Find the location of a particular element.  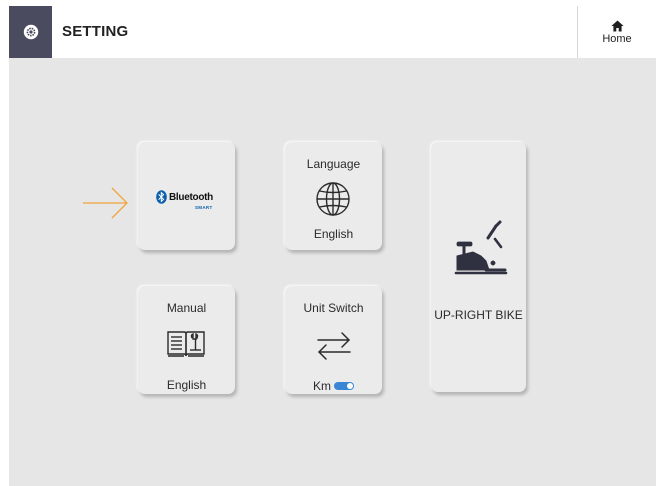

upright-bike-tile: UP-RIGHT BIKE is located at coordinates (478, 267).